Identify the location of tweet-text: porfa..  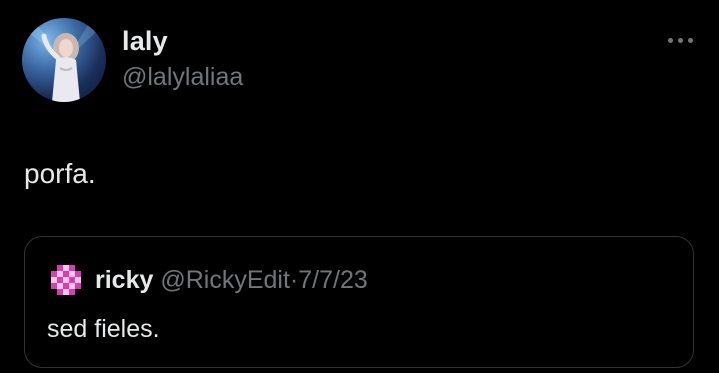
(60, 173).